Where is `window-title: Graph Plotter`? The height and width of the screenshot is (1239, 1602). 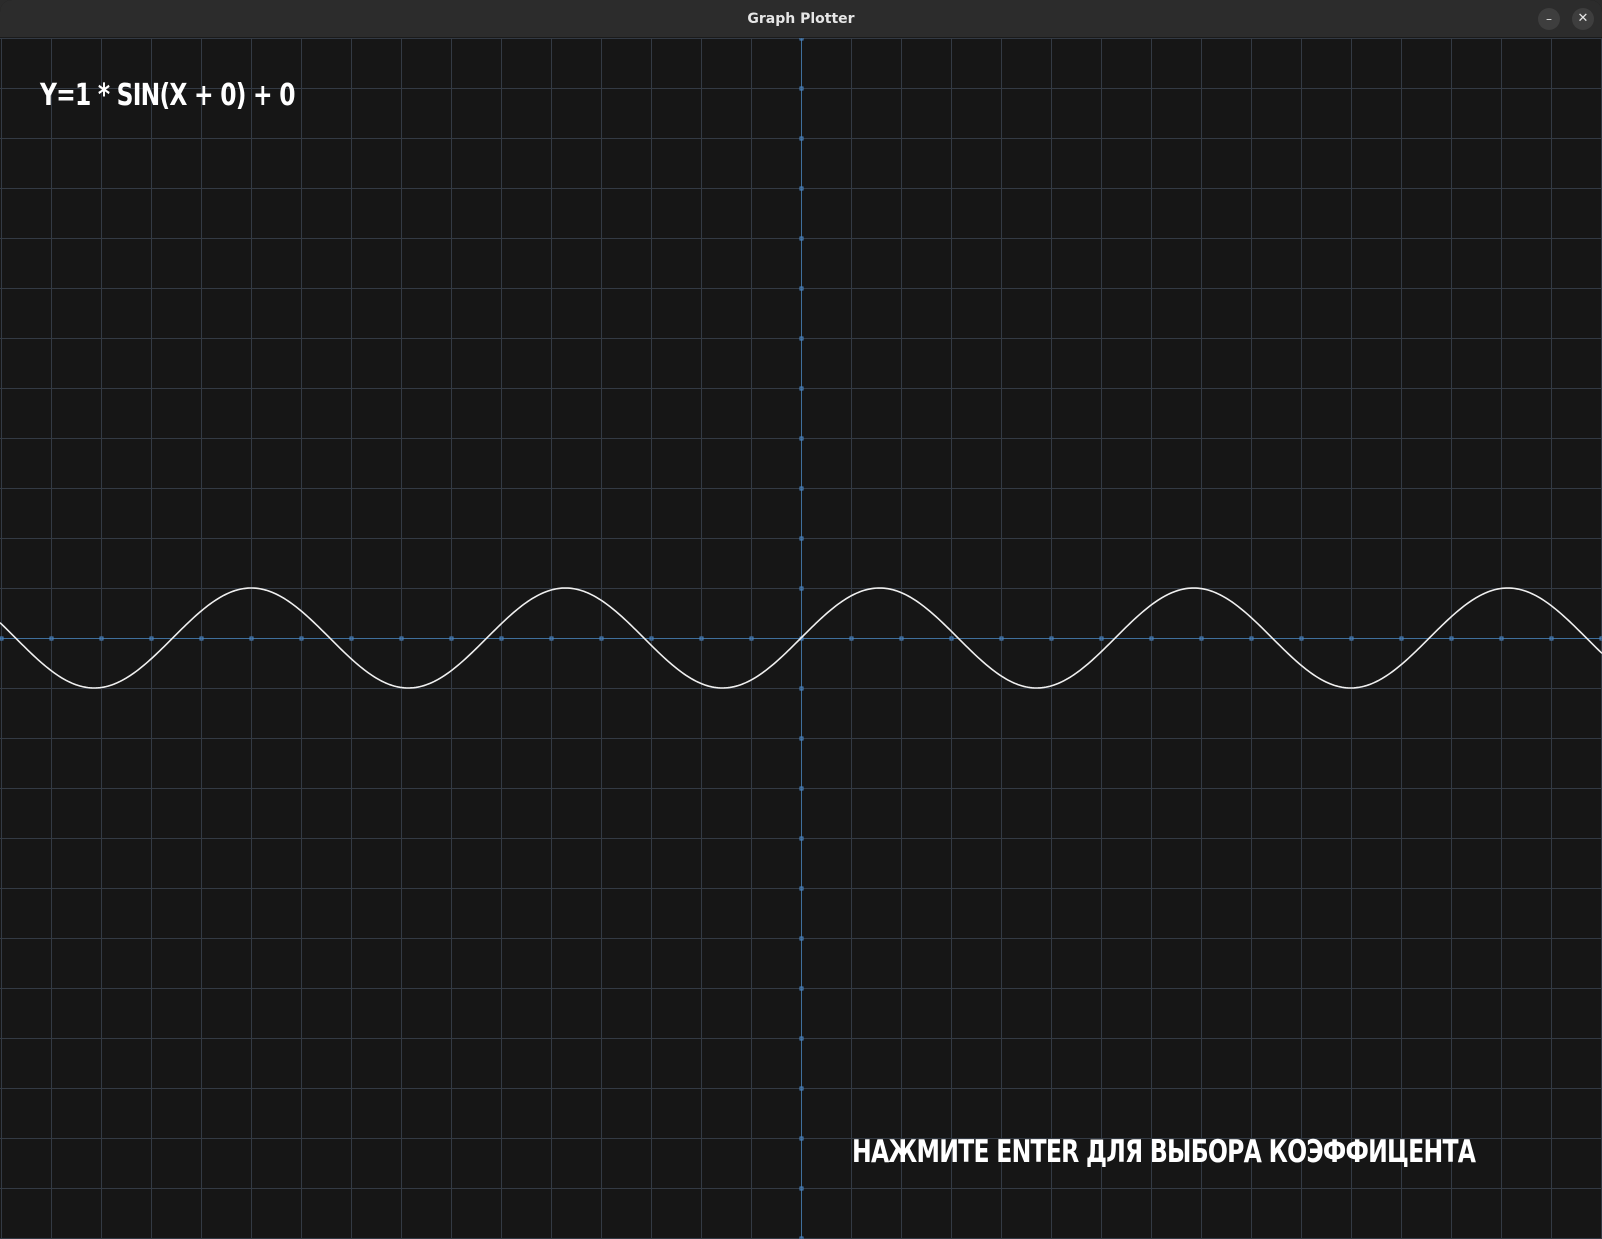 window-title: Graph Plotter is located at coordinates (801, 19).